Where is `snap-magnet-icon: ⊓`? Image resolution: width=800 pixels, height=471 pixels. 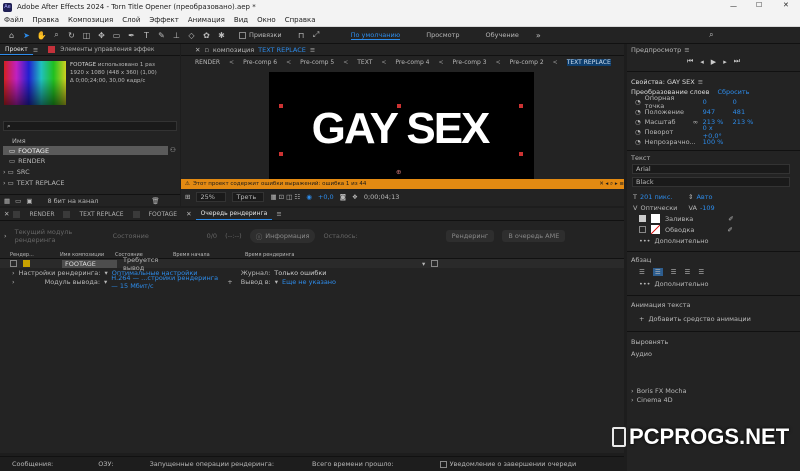 snap-magnet-icon: ⊓ is located at coordinates (301, 35).